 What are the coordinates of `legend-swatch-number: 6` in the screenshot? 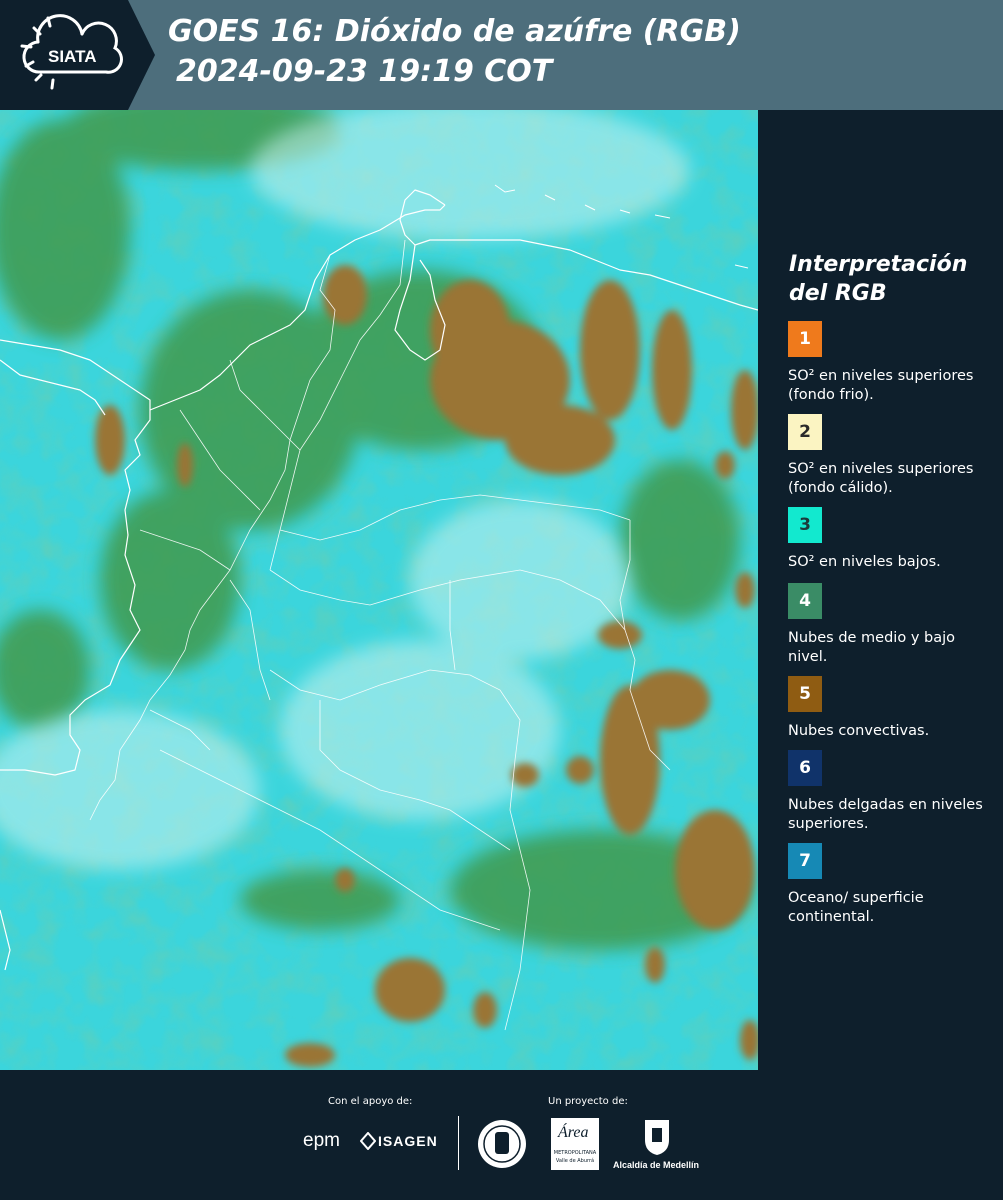 It's located at (805, 768).